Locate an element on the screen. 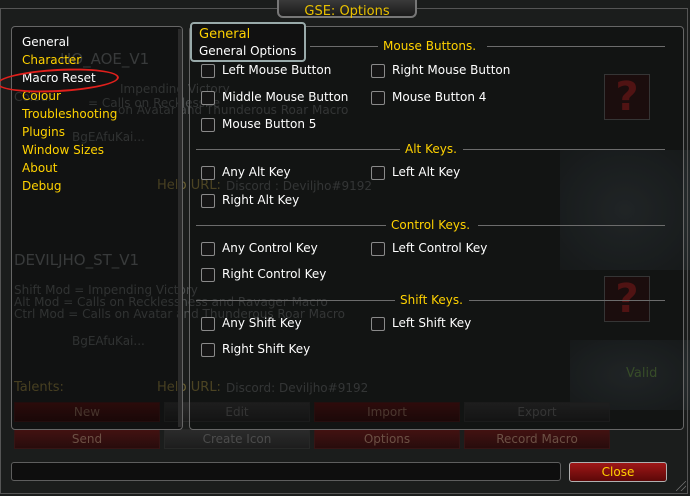 The height and width of the screenshot is (496, 690). section-header-control: Control Keys. is located at coordinates (431, 225).